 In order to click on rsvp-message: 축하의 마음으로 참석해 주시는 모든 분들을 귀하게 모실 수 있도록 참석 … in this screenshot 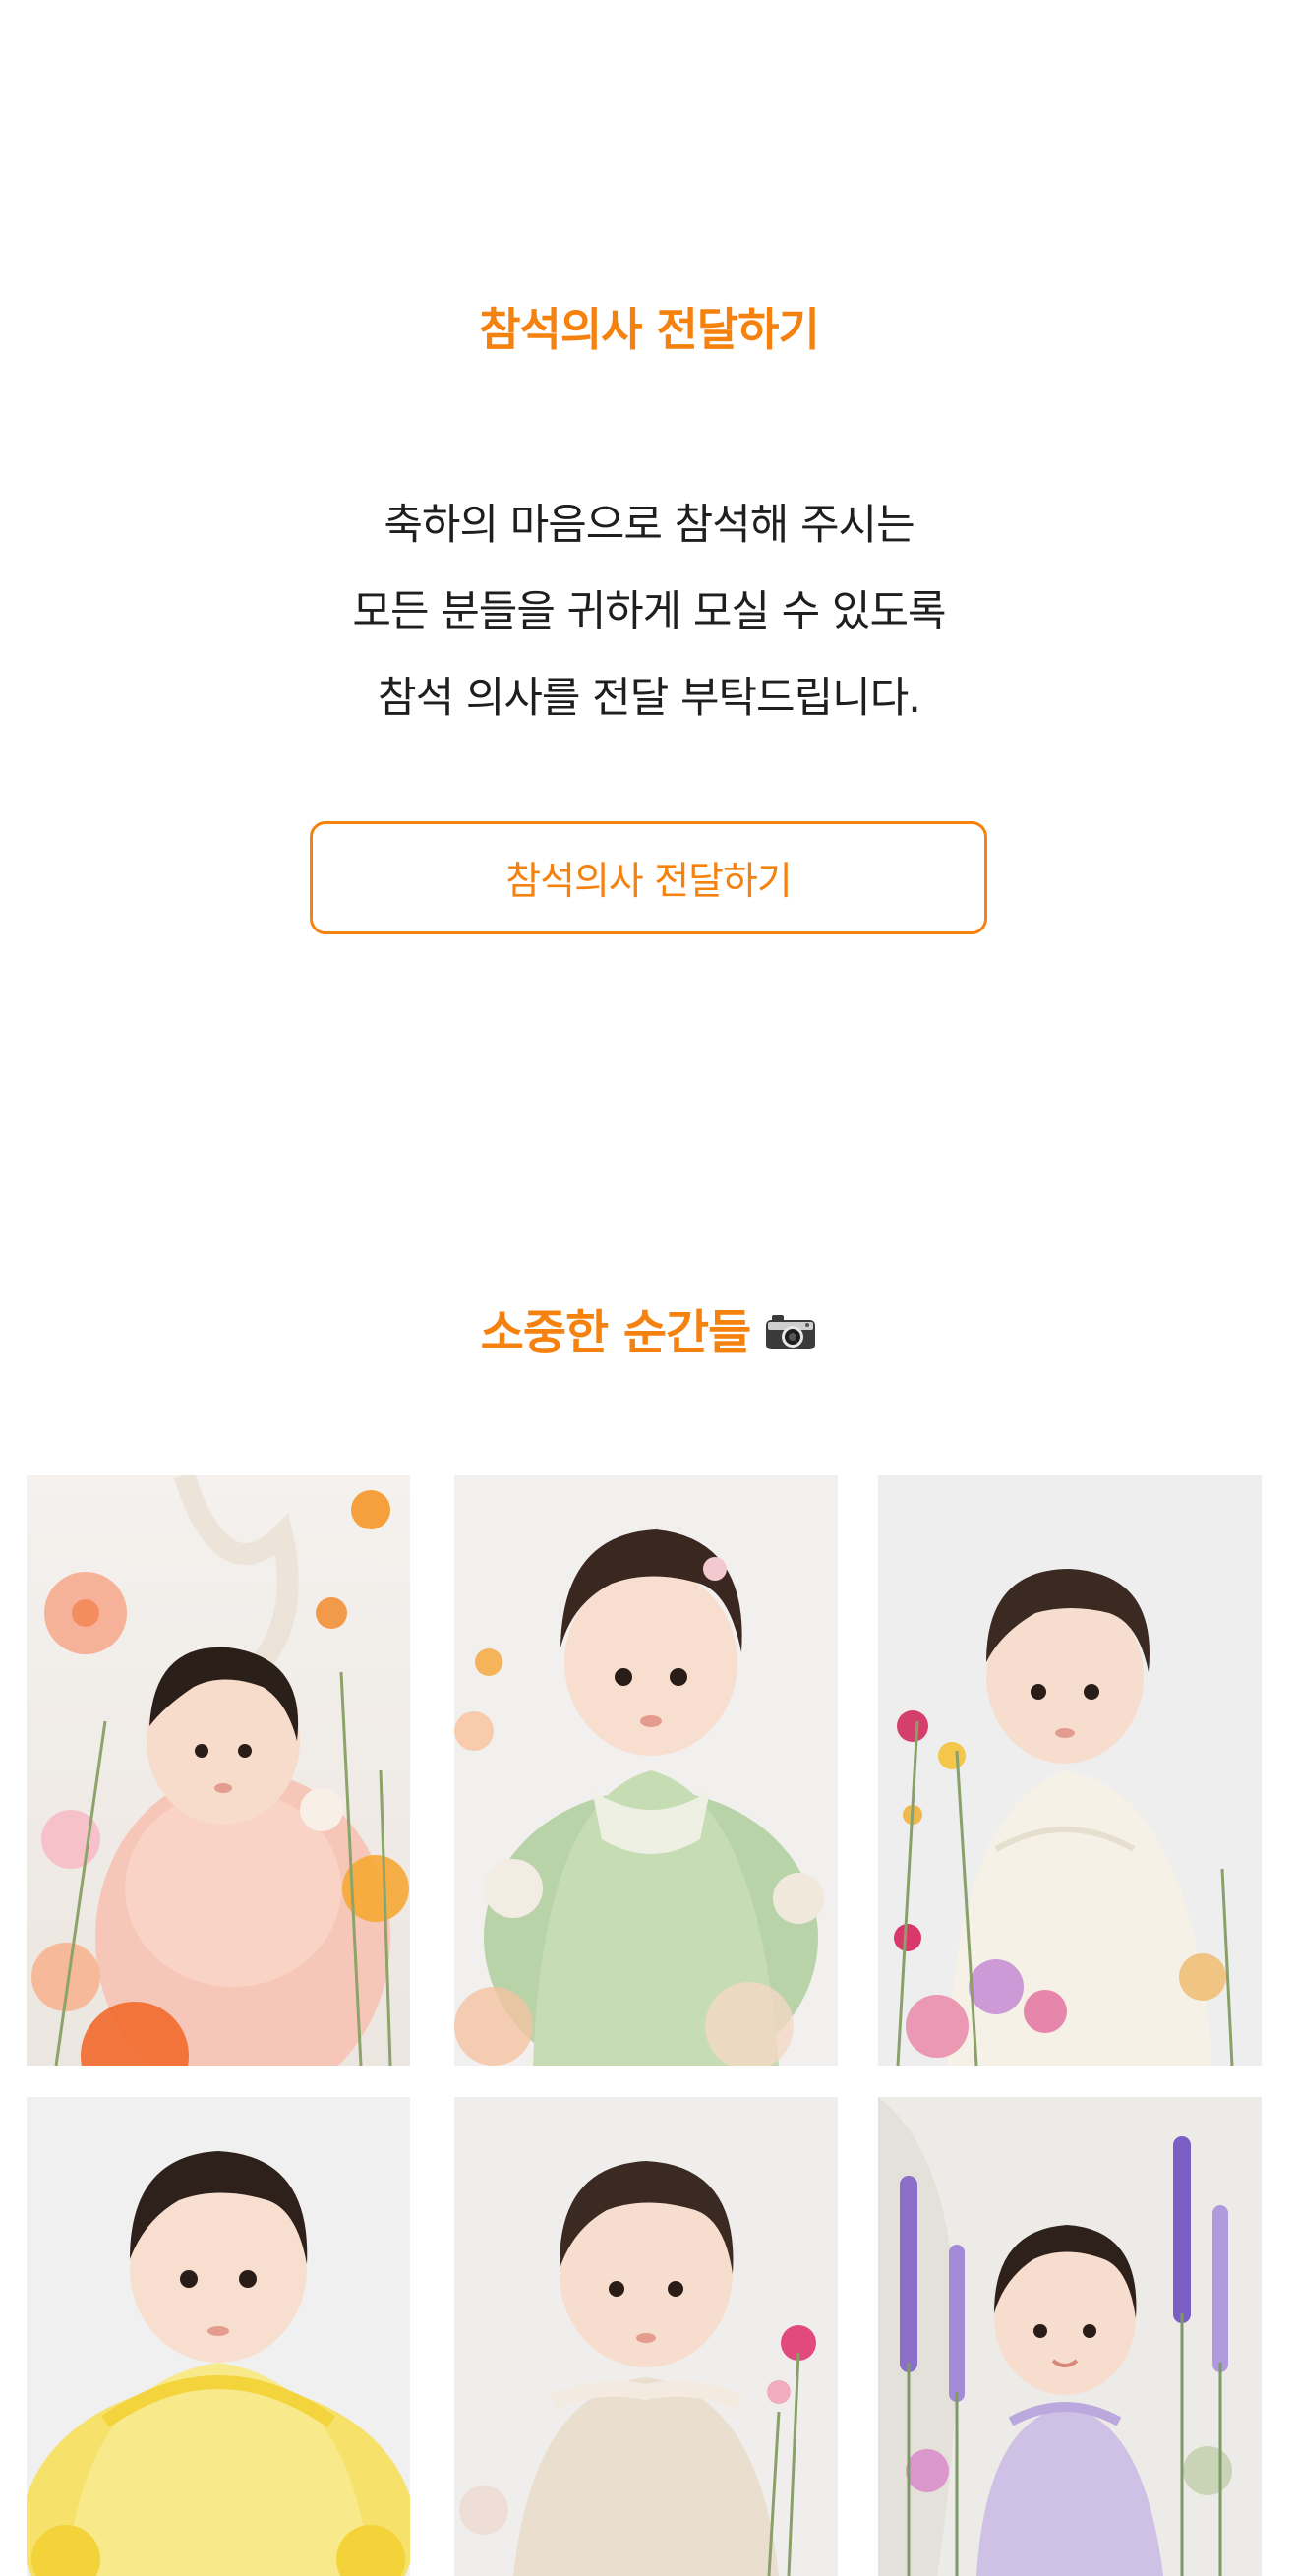, I will do `click(649, 612)`.